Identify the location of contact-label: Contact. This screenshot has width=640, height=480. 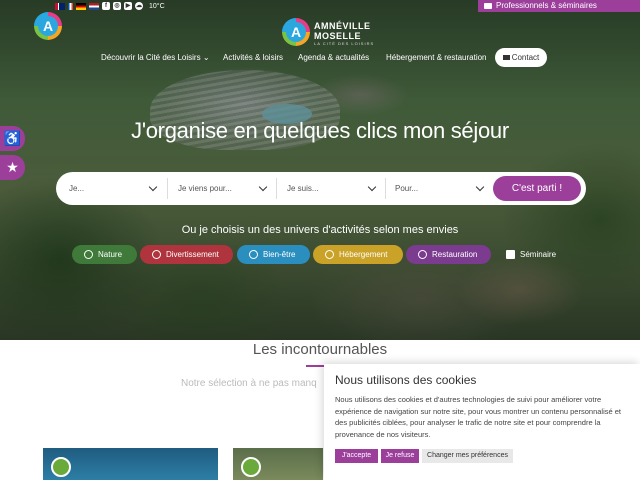
(525, 57).